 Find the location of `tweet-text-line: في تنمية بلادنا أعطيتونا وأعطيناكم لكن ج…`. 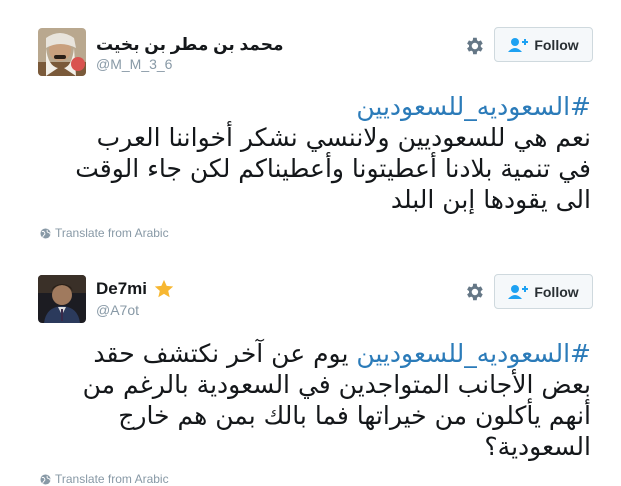

tweet-text-line: في تنمية بلادنا أعطيتونا وأعطيناكم لكن ج… is located at coordinates (333, 168).